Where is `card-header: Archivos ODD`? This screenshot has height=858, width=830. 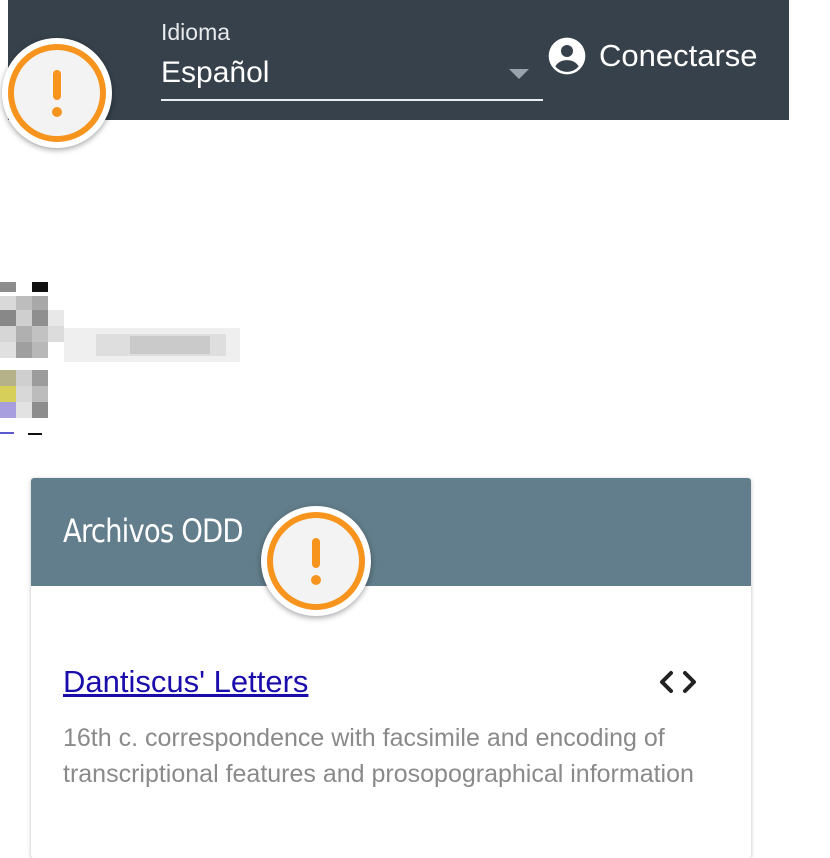
card-header: Archivos ODD is located at coordinates (391, 532).